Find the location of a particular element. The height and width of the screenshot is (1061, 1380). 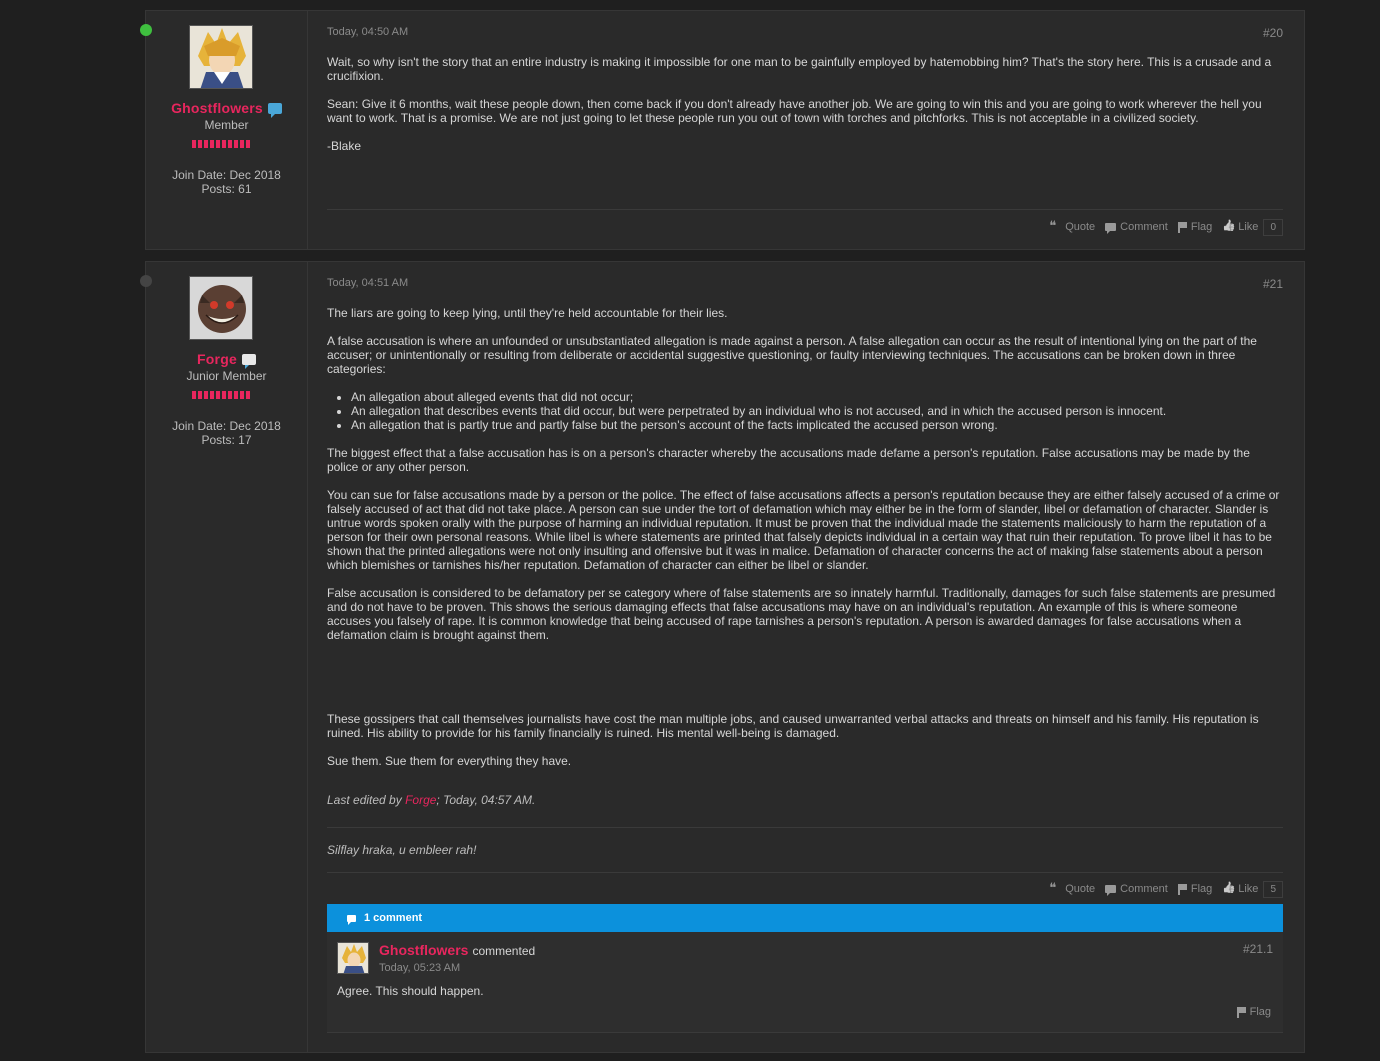

comment-text: Agree. This should happen. is located at coordinates (410, 991).